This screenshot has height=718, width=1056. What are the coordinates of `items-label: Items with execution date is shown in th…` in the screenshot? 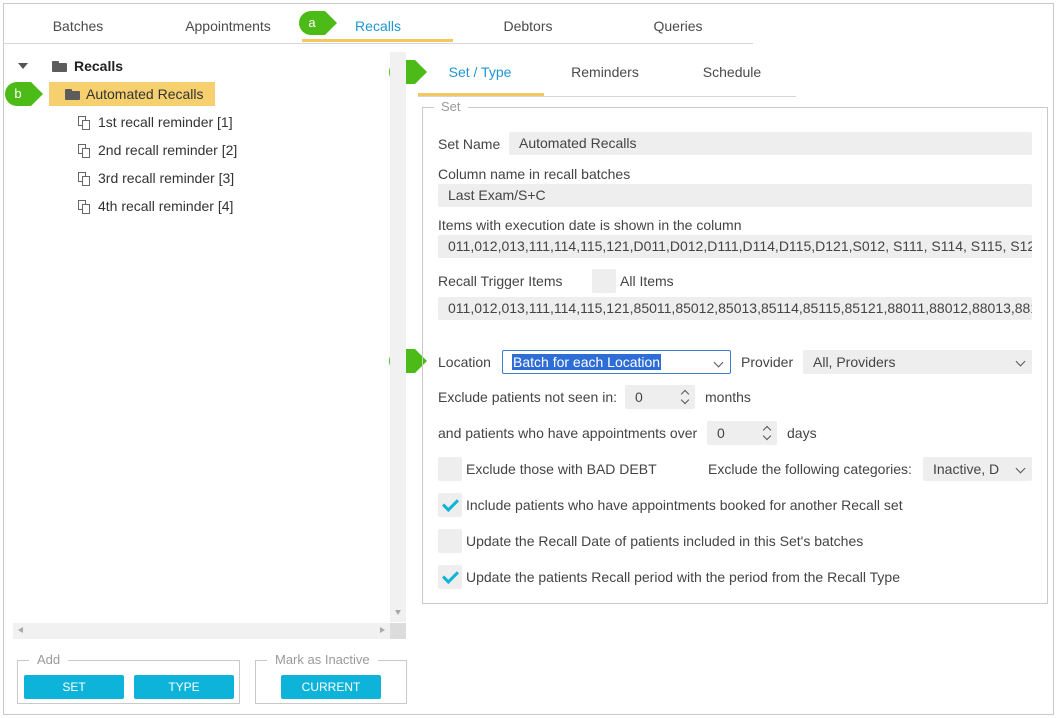 It's located at (590, 225).